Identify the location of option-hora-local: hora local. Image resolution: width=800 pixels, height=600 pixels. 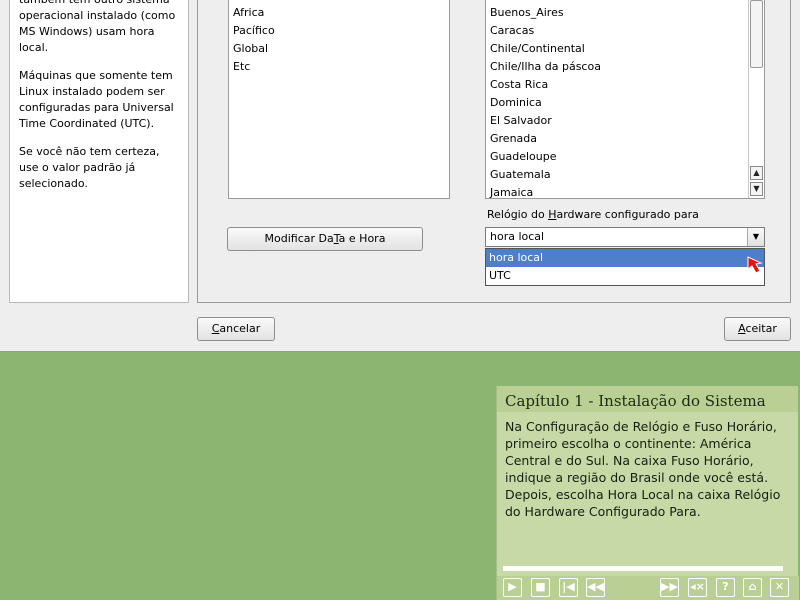
(625, 258).